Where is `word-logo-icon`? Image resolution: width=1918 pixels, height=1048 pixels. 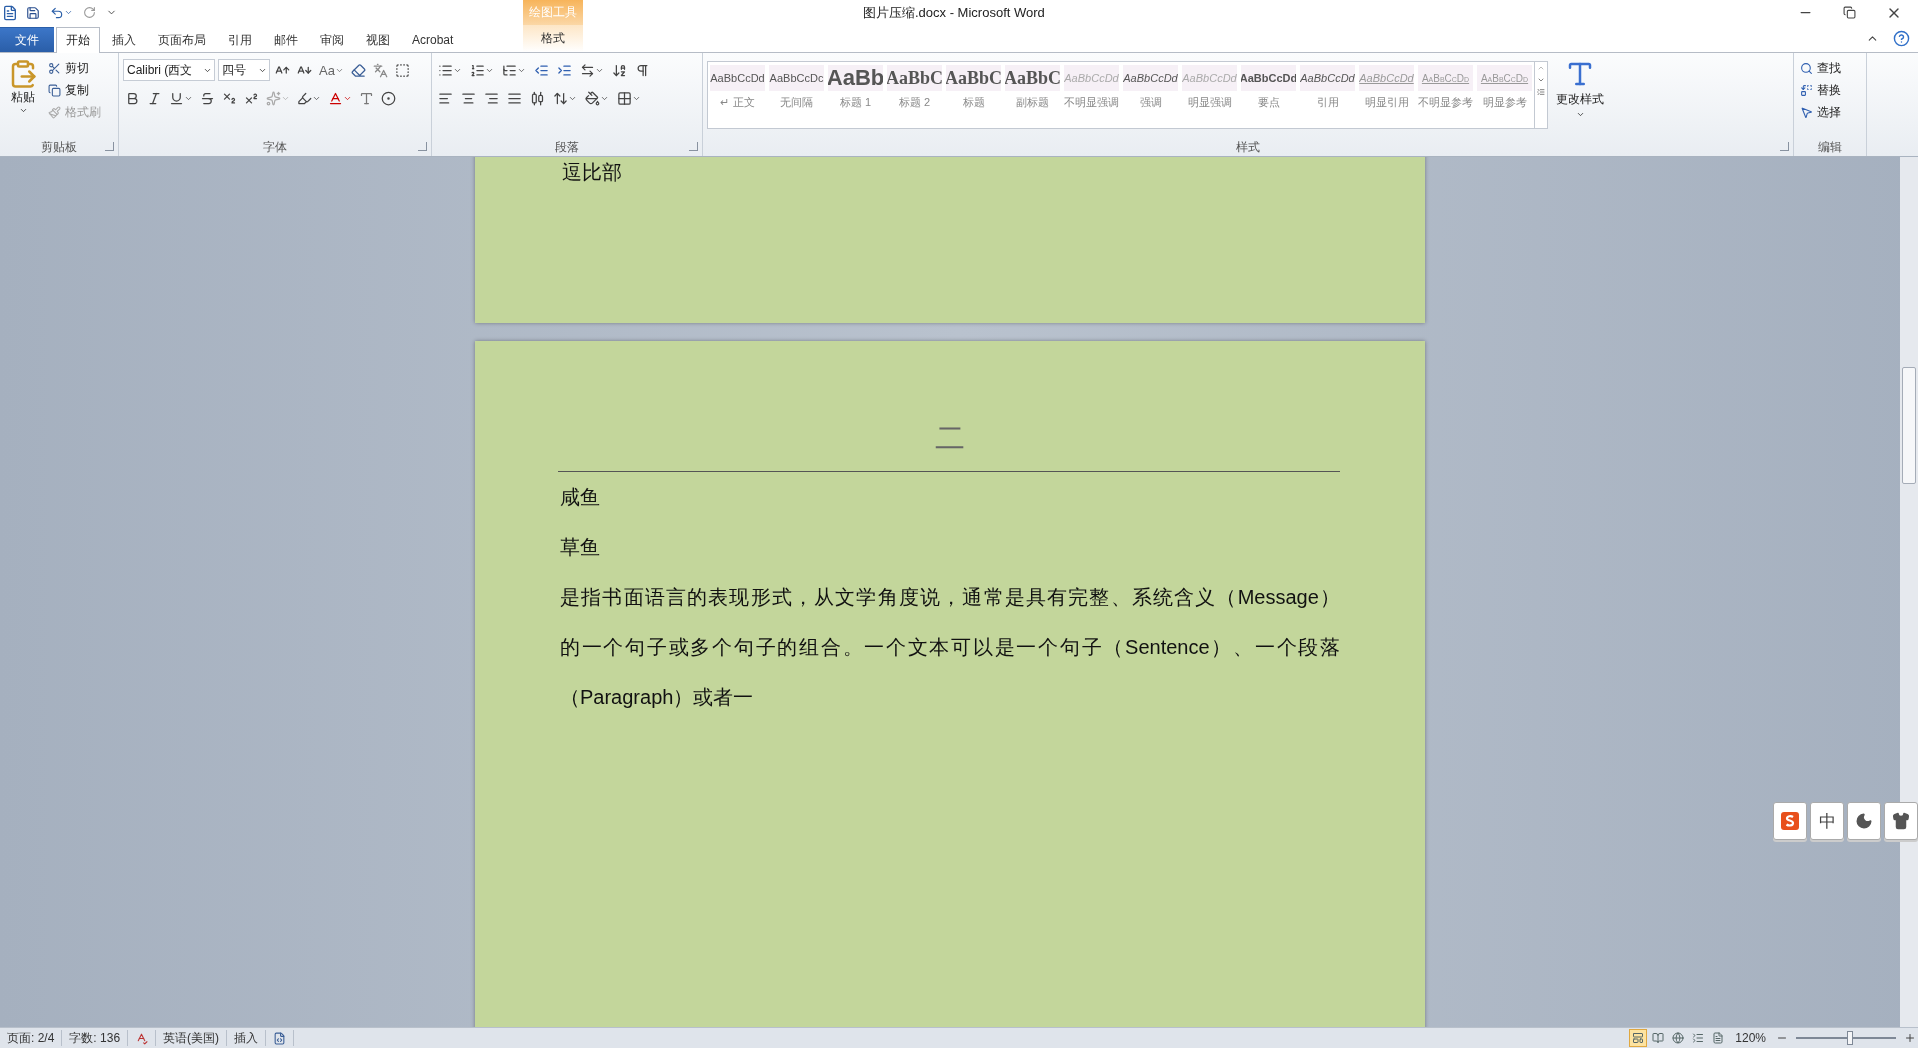
word-logo-icon is located at coordinates (10, 12).